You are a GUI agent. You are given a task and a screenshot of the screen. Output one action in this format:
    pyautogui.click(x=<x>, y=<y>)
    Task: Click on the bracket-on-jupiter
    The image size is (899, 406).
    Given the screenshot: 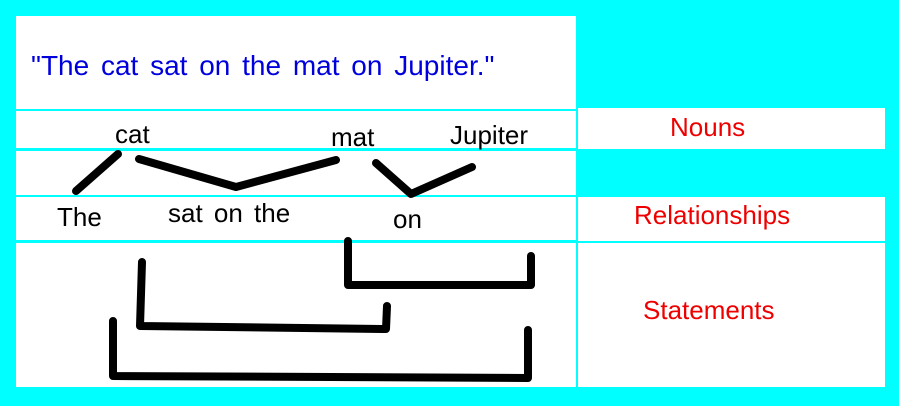 What is the action you would take?
    pyautogui.click(x=439, y=263)
    